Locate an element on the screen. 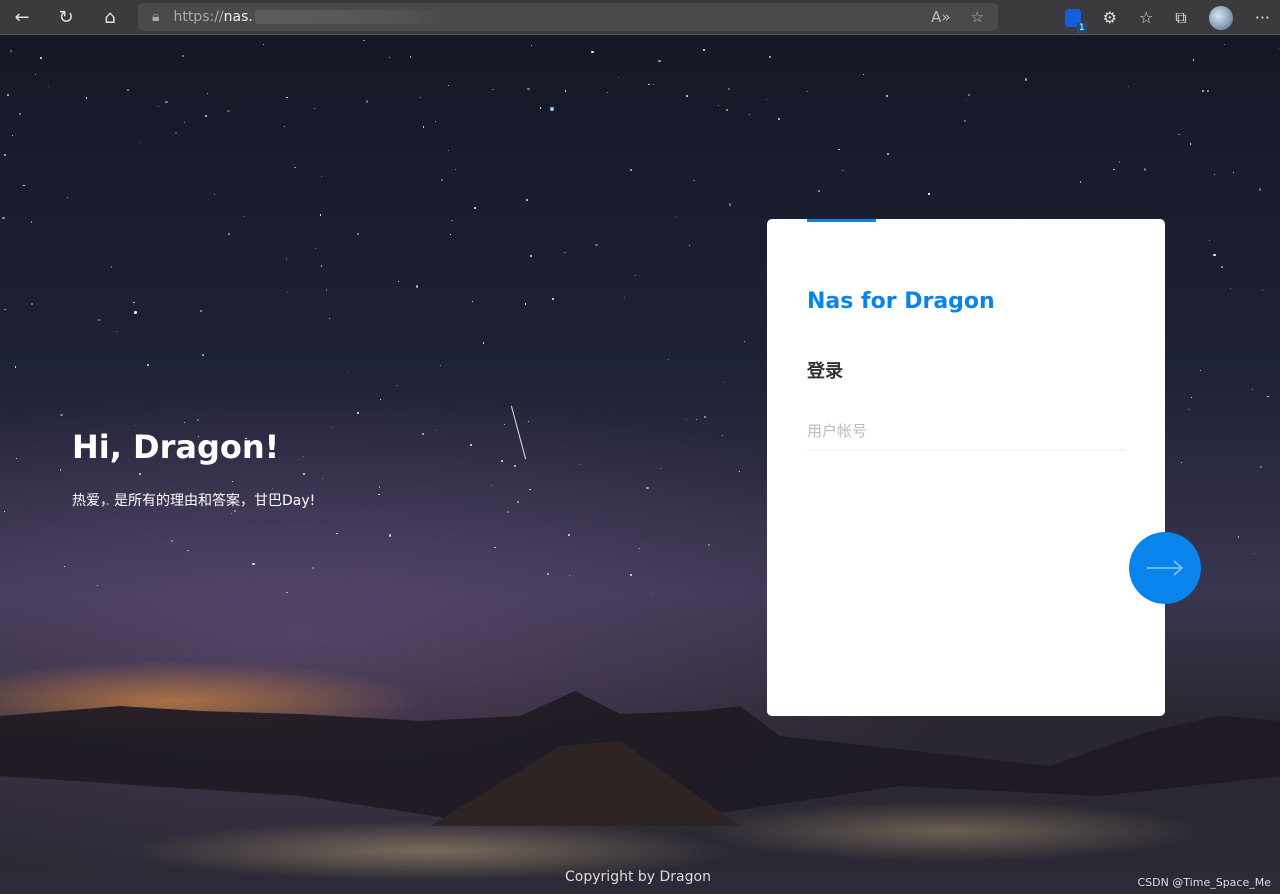 The image size is (1280, 894). home-button: ⌂ is located at coordinates (110, 17).